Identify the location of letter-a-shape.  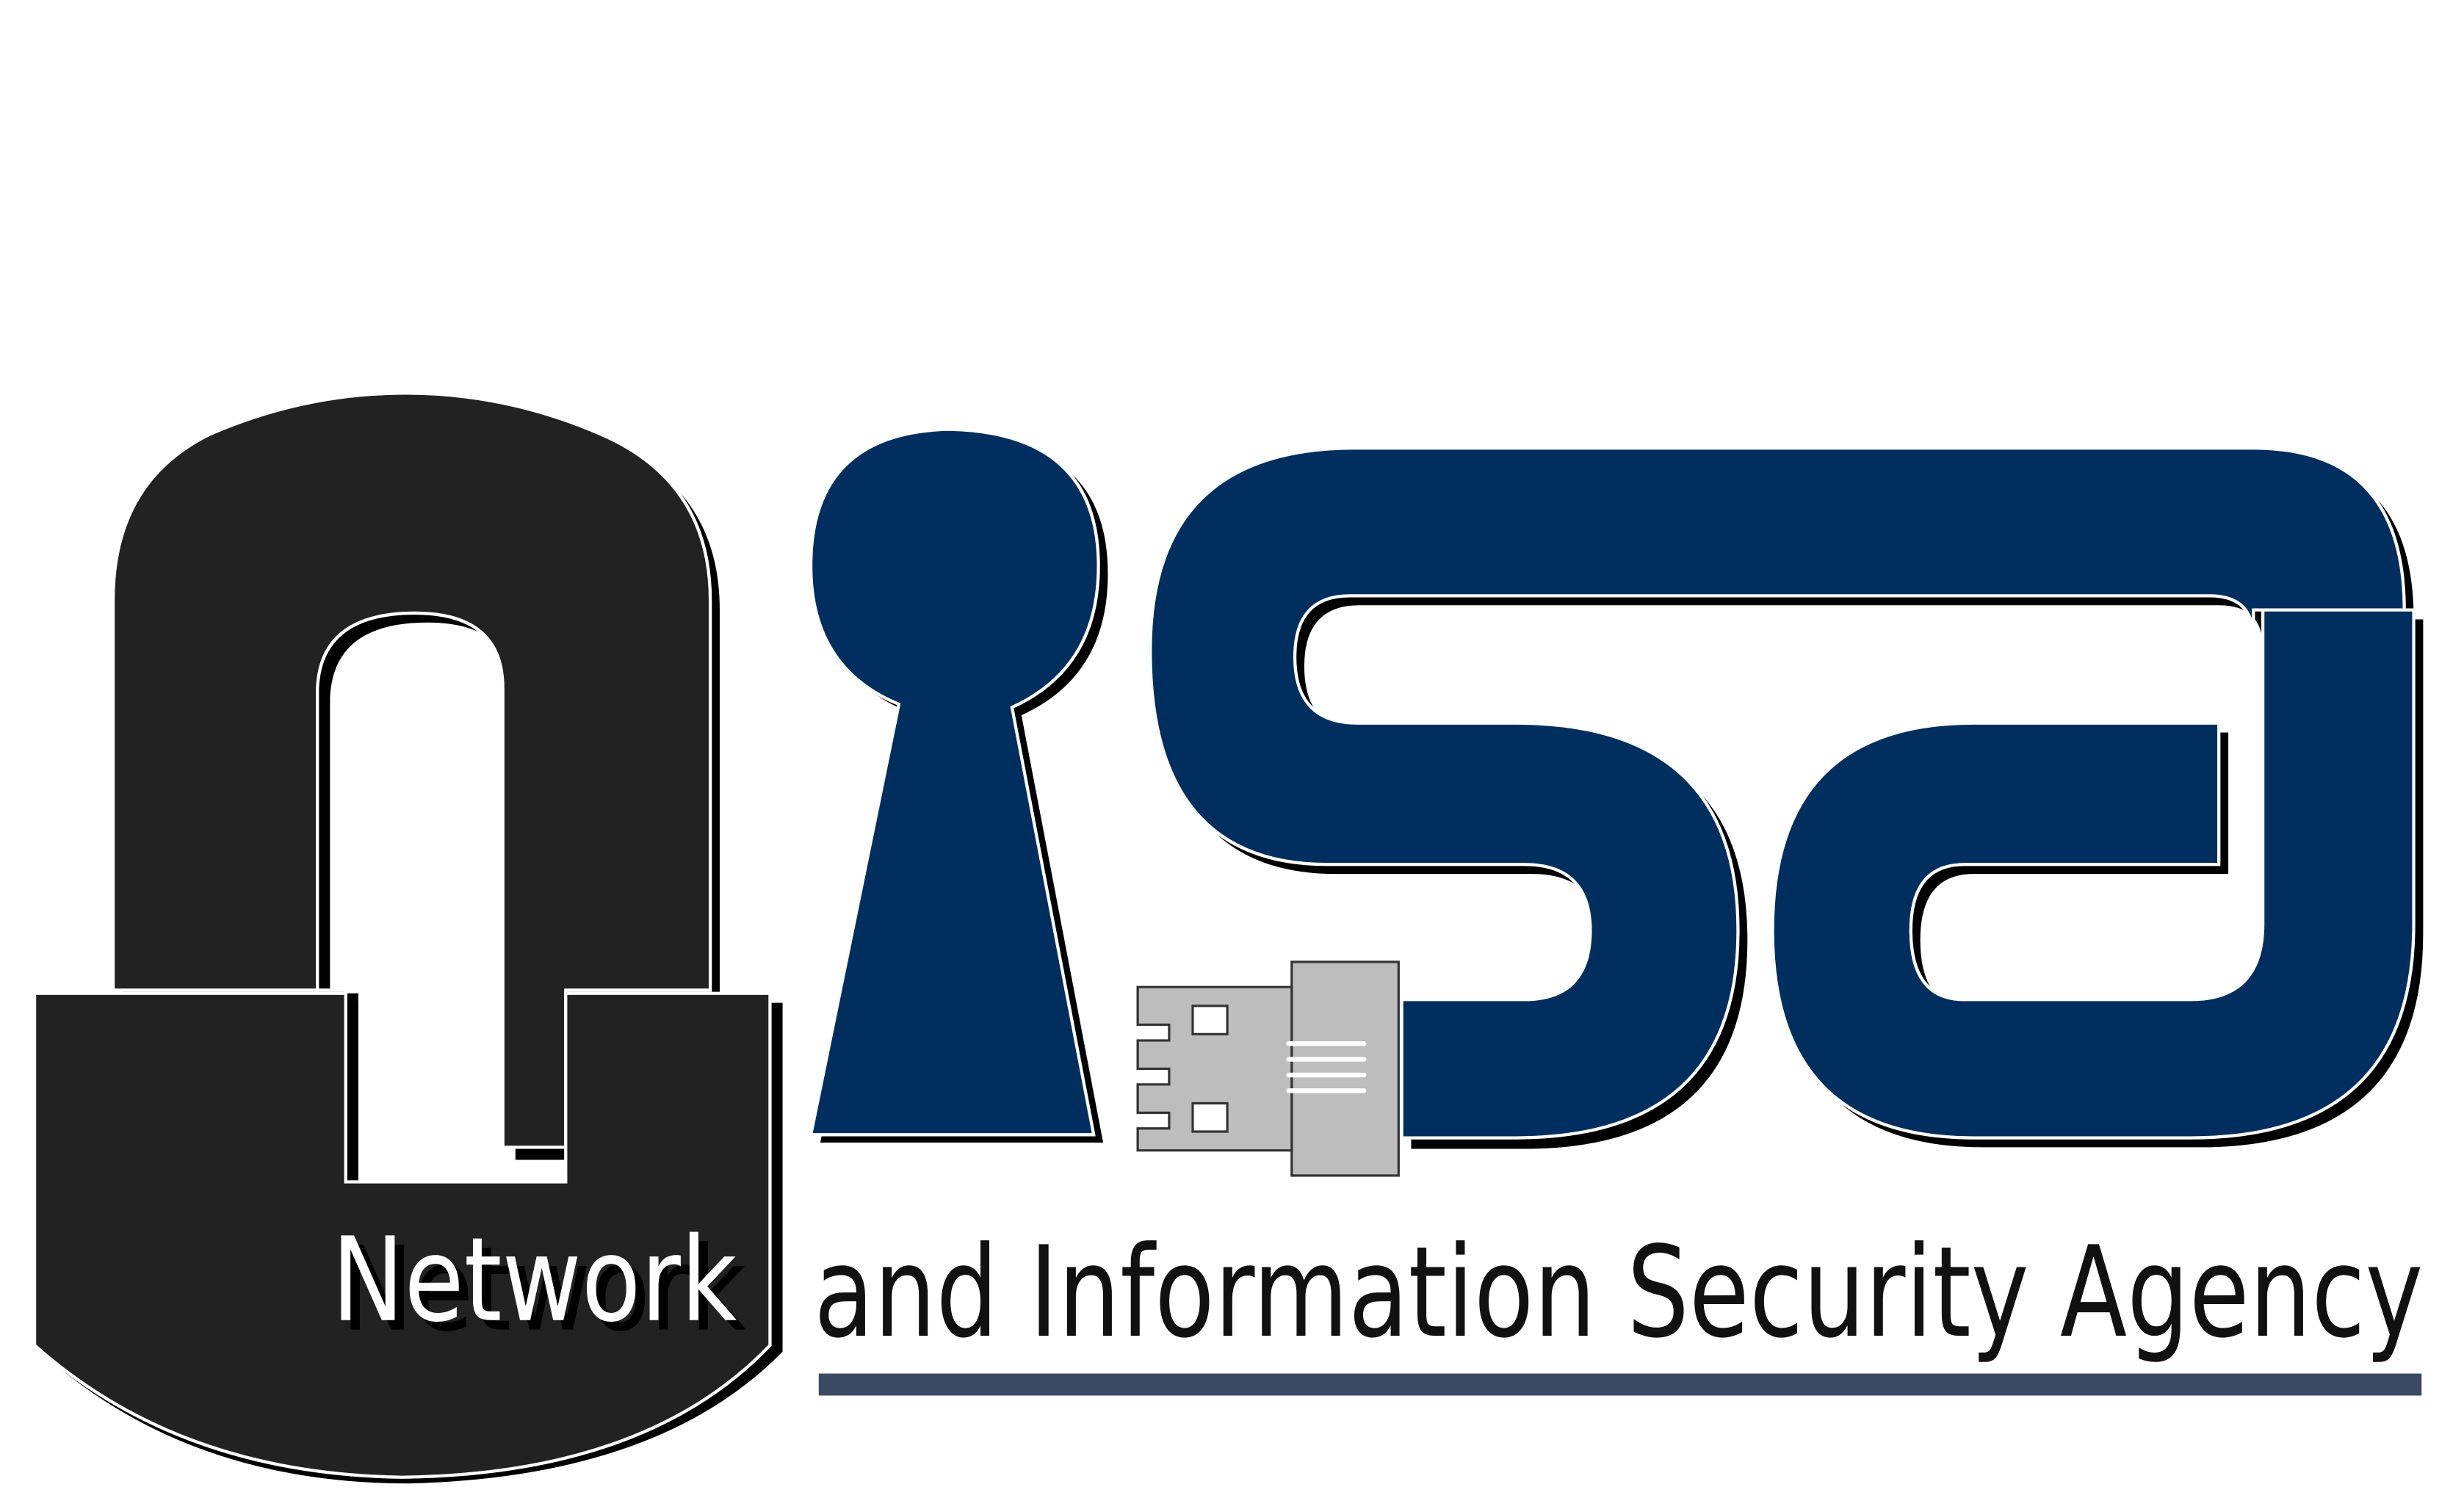
(2097, 878).